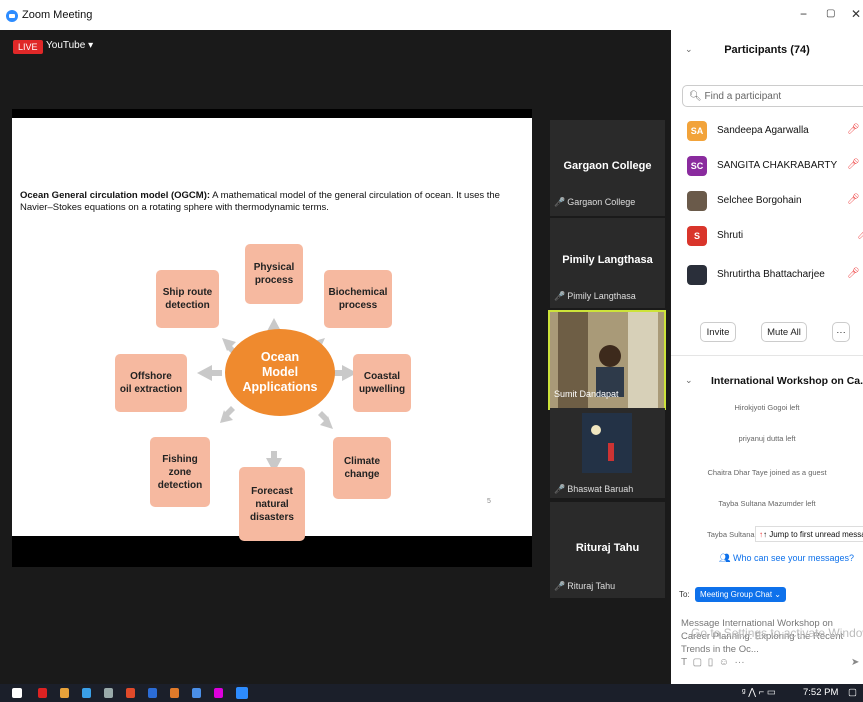  What do you see at coordinates (695, 96) in the screenshot?
I see `search-icon: 🔍︎` at bounding box center [695, 96].